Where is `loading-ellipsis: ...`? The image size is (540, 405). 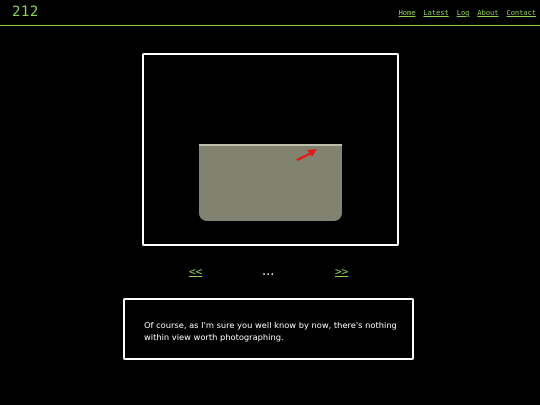 loading-ellipsis: ... is located at coordinates (268, 271).